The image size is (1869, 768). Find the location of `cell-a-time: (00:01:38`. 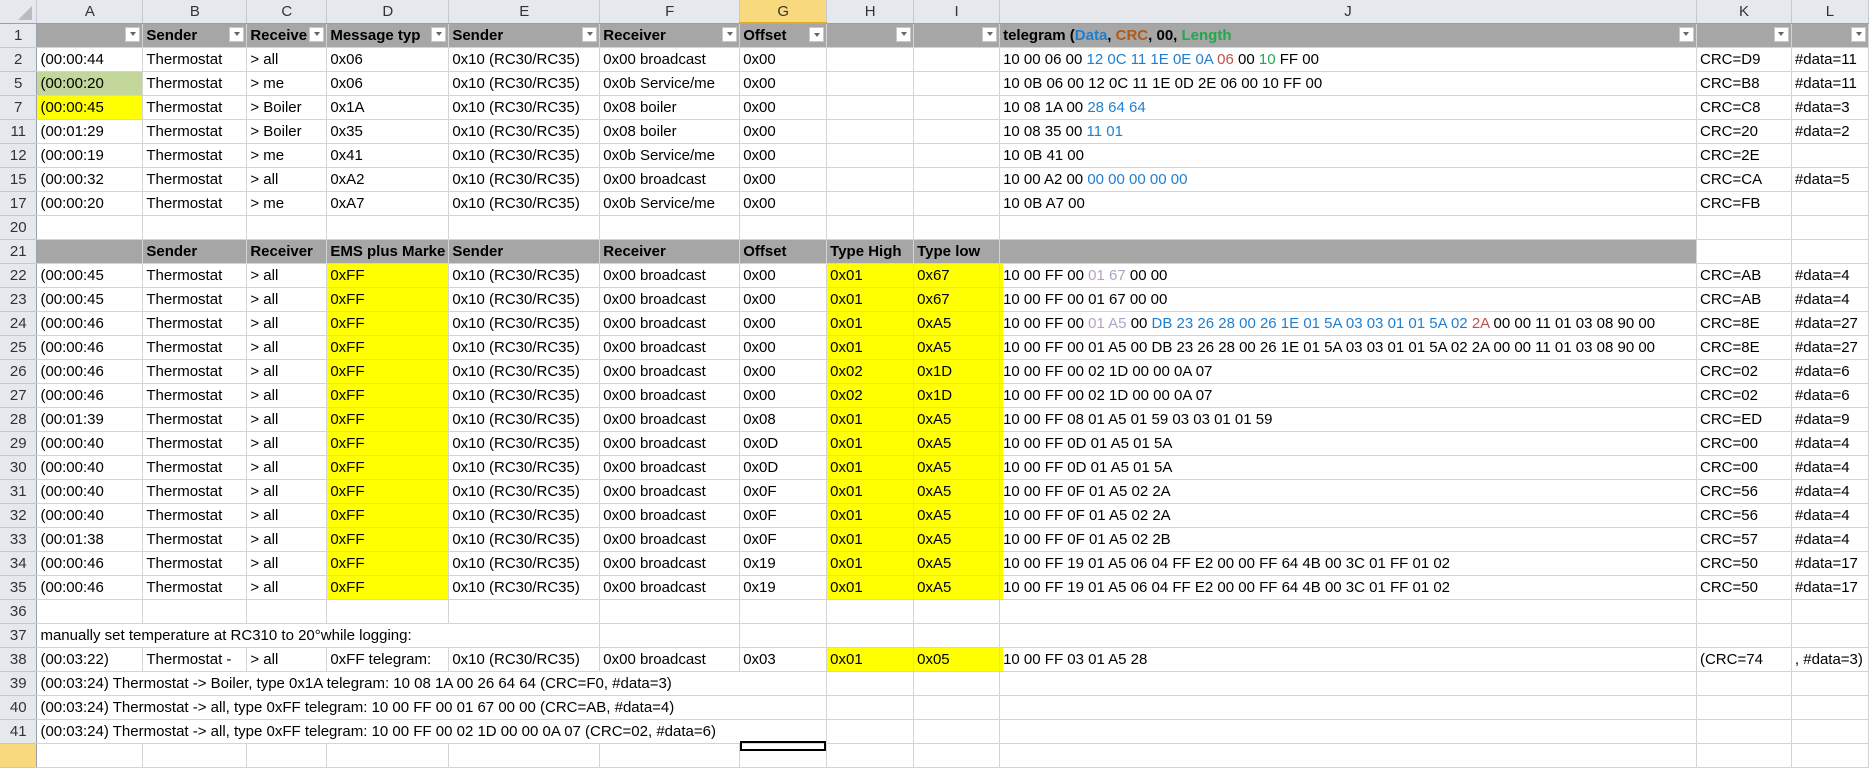

cell-a-time: (00:01:38 is located at coordinates (90, 539).